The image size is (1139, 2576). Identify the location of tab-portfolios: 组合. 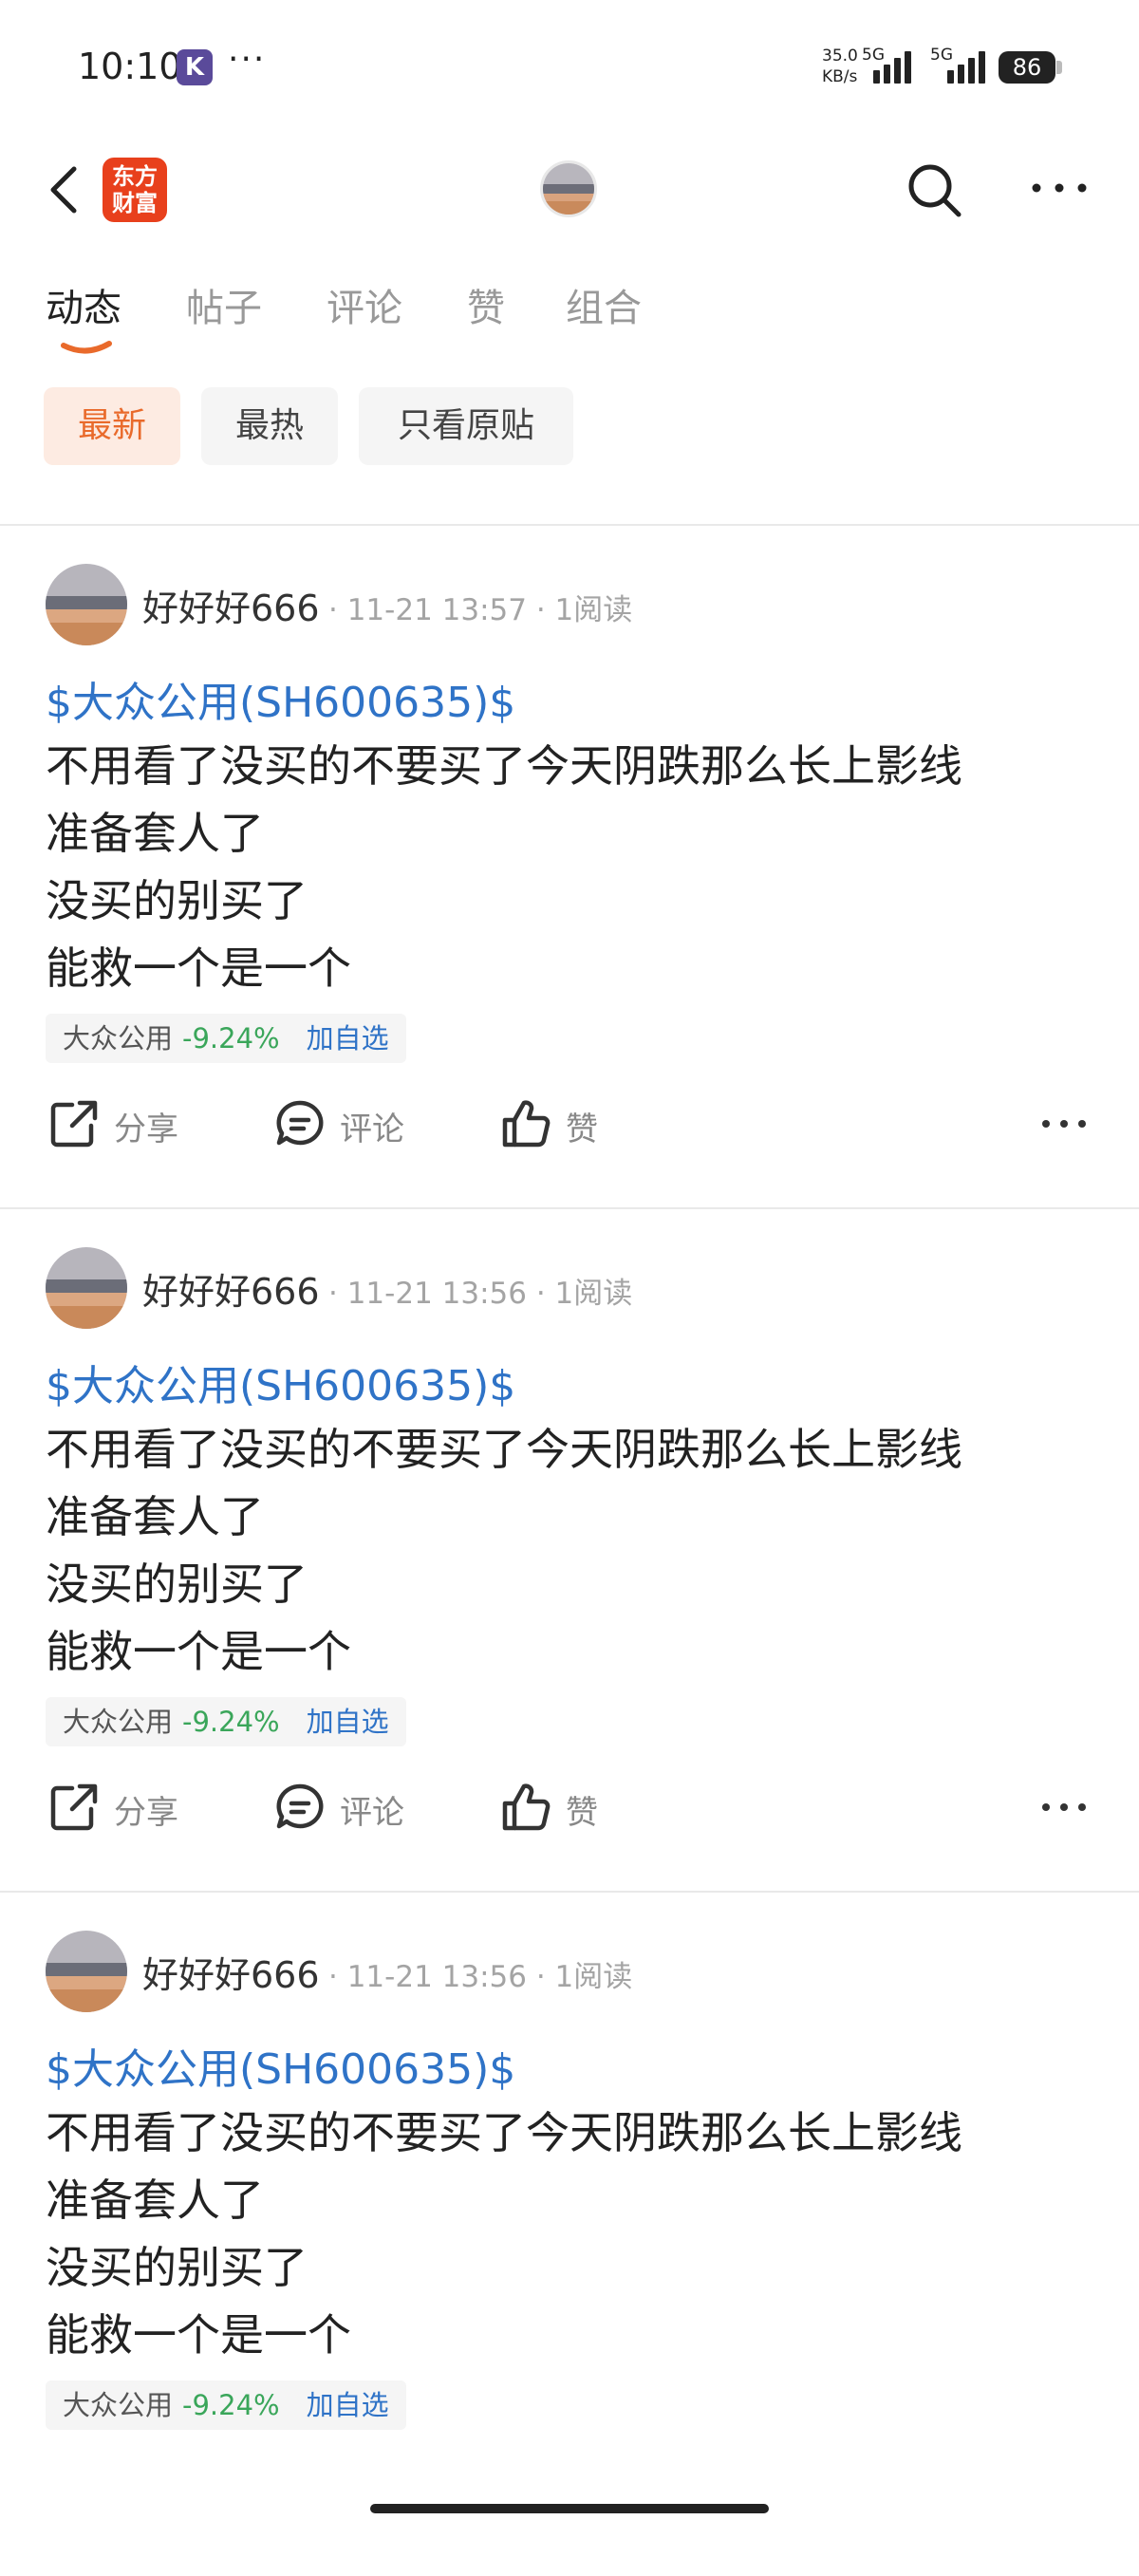
(604, 304).